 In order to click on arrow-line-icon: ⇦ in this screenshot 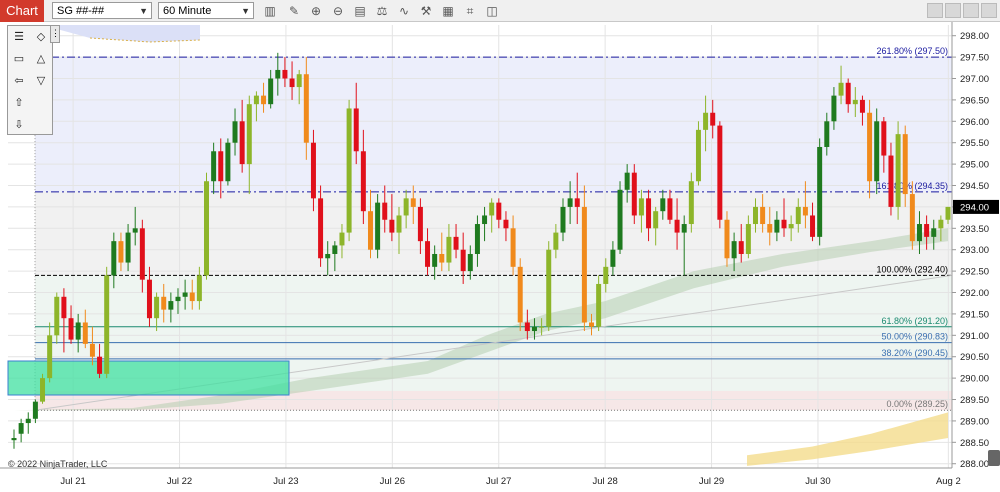, I will do `click(19, 81)`.